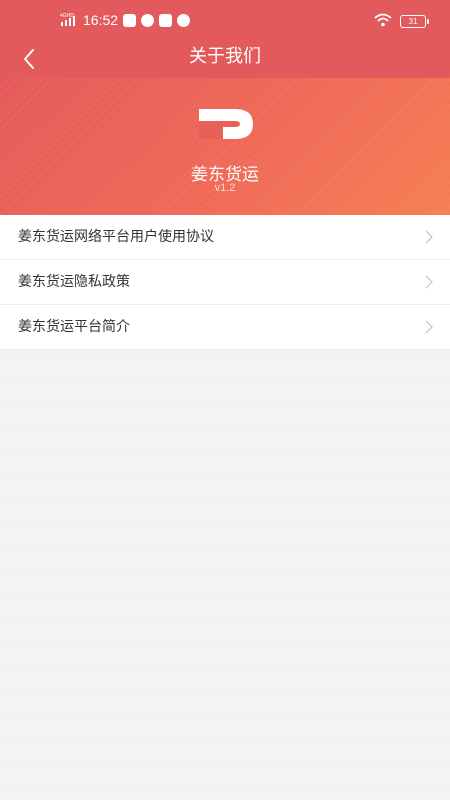  Describe the element at coordinates (225, 237) in the screenshot. I see `menu-item-user-agreement: 姜东货运网络平台用户使用协议` at that location.